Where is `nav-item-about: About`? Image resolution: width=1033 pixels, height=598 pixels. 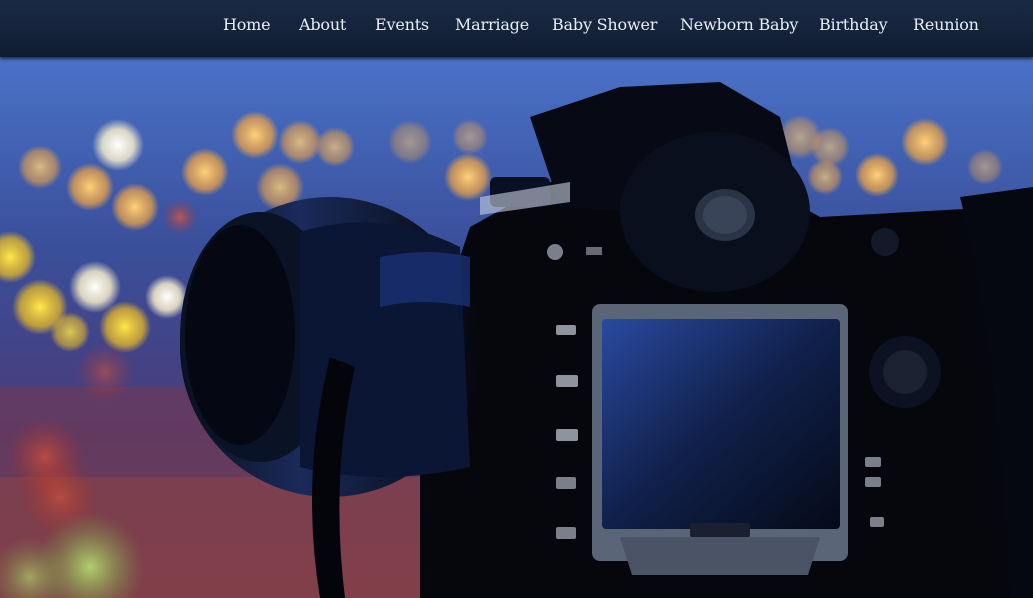
nav-item-about: About is located at coordinates (322, 24).